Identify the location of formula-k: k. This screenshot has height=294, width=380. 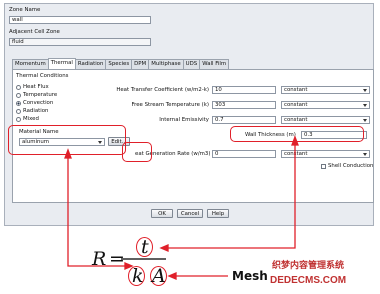
(138, 276).